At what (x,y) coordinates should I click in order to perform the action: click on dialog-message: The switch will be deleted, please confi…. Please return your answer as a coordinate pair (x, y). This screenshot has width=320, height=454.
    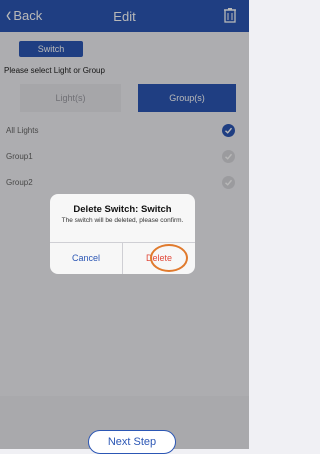
    Looking at the image, I should click on (122, 220).